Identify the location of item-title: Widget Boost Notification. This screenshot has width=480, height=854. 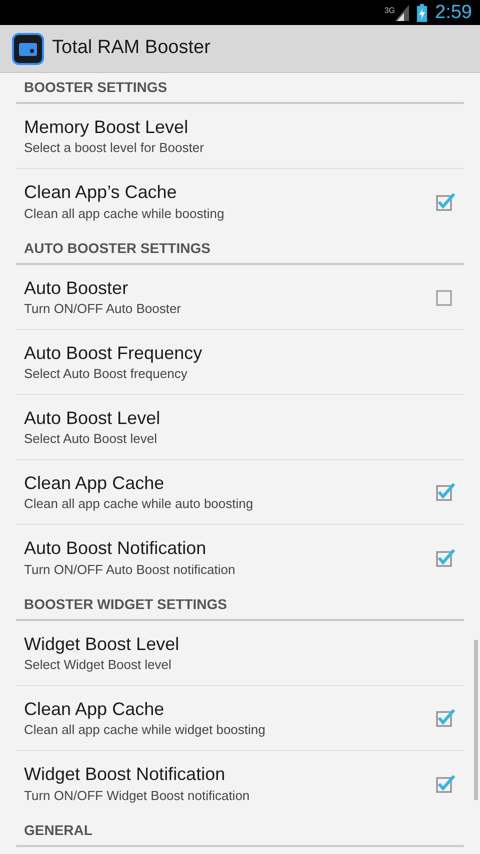
(125, 774).